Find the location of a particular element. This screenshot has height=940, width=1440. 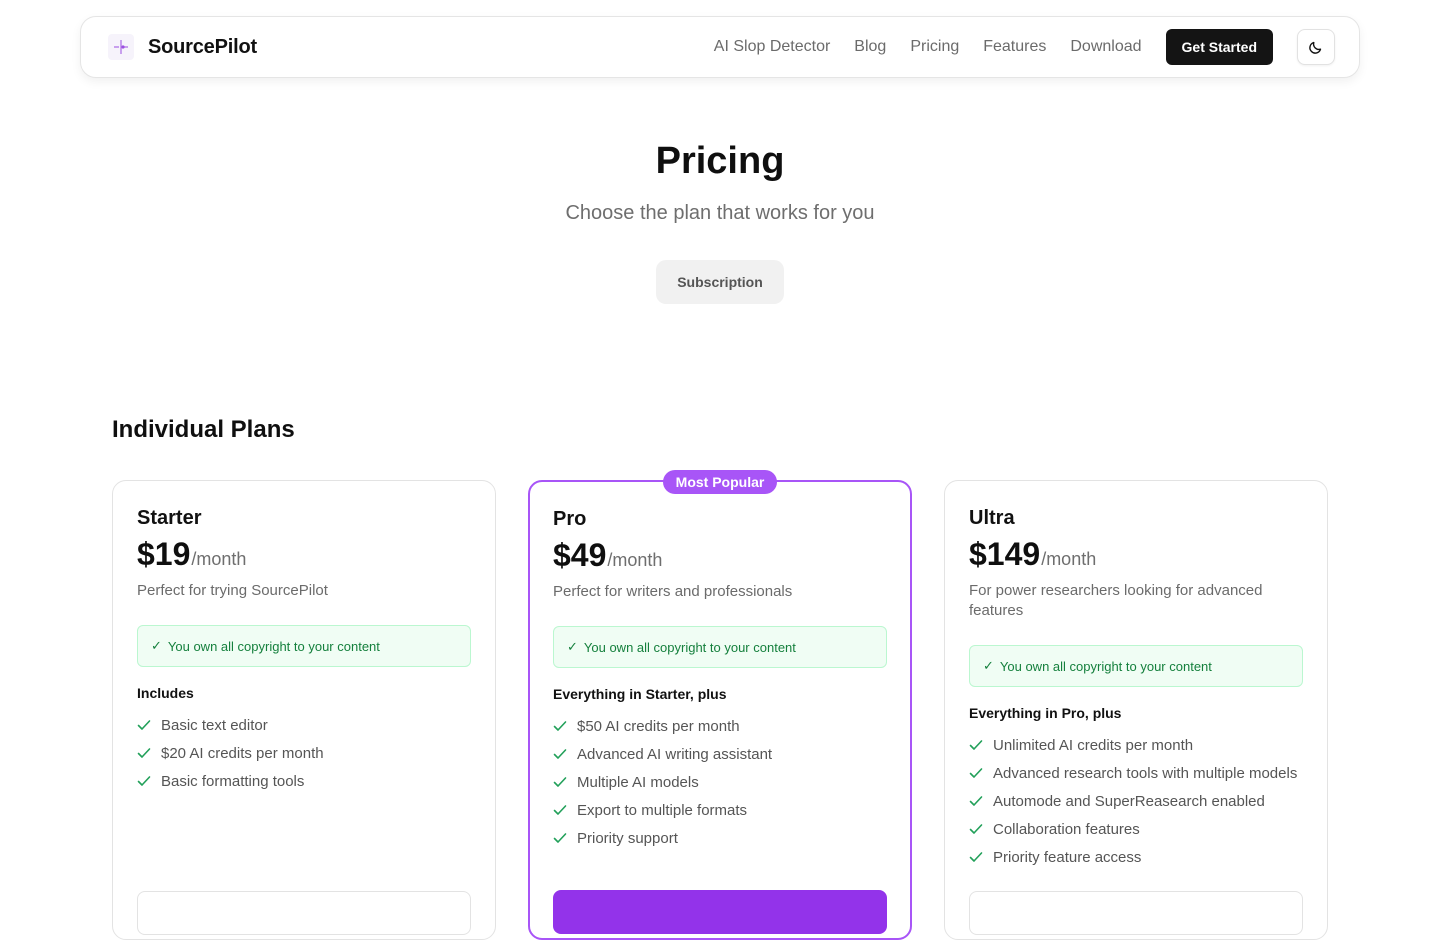

plan-price: $149 is located at coordinates (1005, 554).